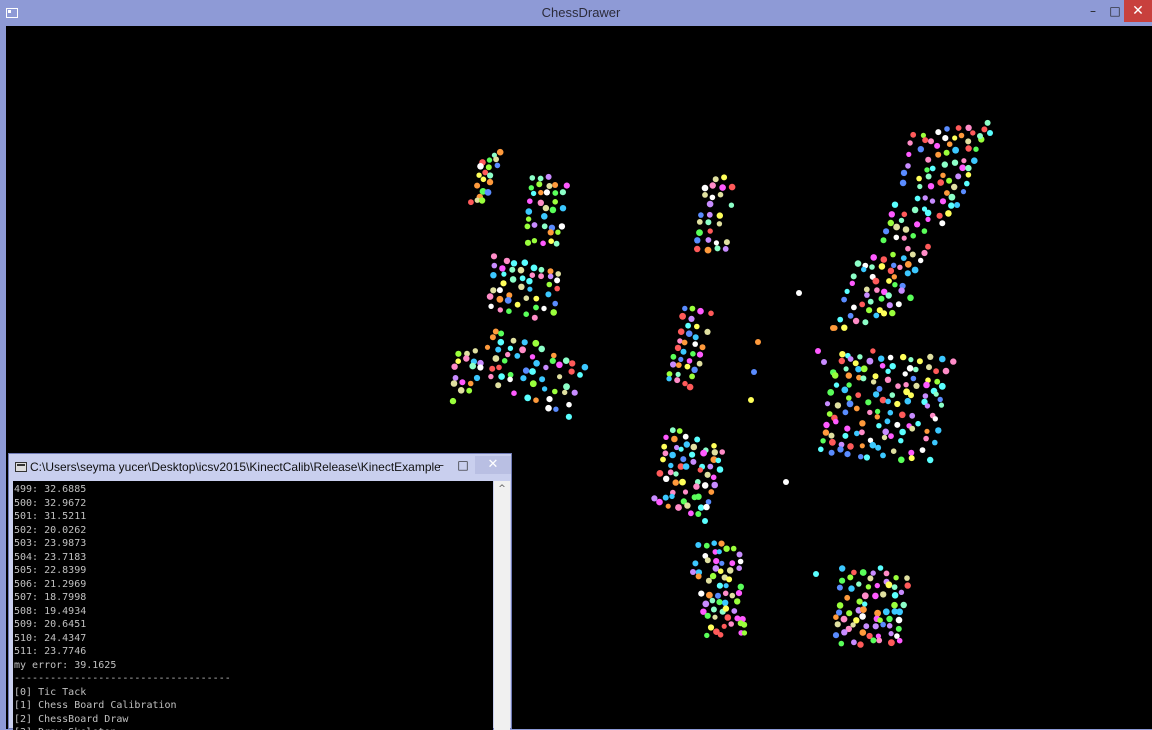  What do you see at coordinates (1115, 11) in the screenshot?
I see `maximize-button: □` at bounding box center [1115, 11].